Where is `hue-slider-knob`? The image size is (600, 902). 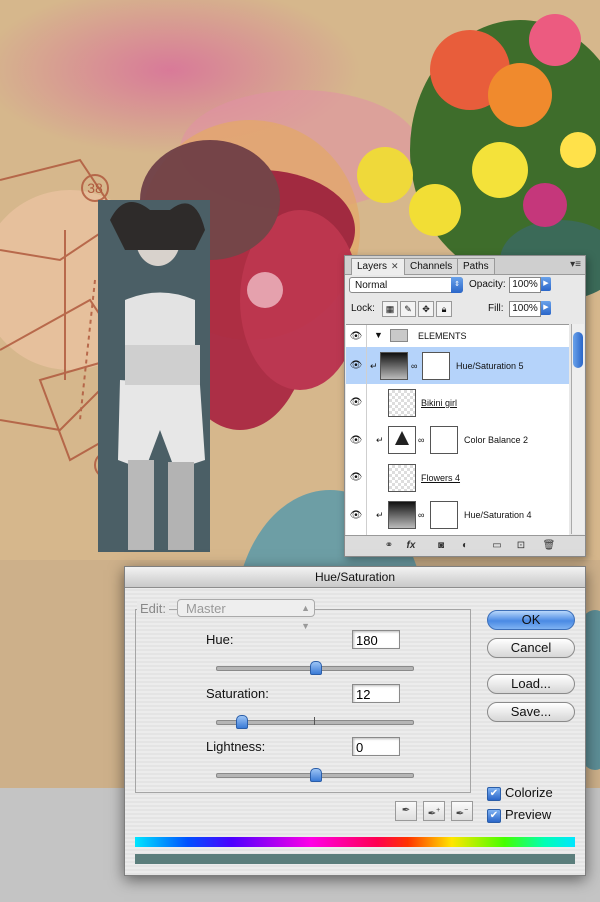
hue-slider-knob is located at coordinates (316, 668).